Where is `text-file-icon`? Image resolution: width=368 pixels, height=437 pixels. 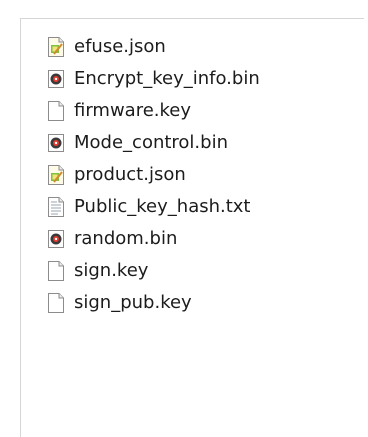
text-file-icon is located at coordinates (56, 207).